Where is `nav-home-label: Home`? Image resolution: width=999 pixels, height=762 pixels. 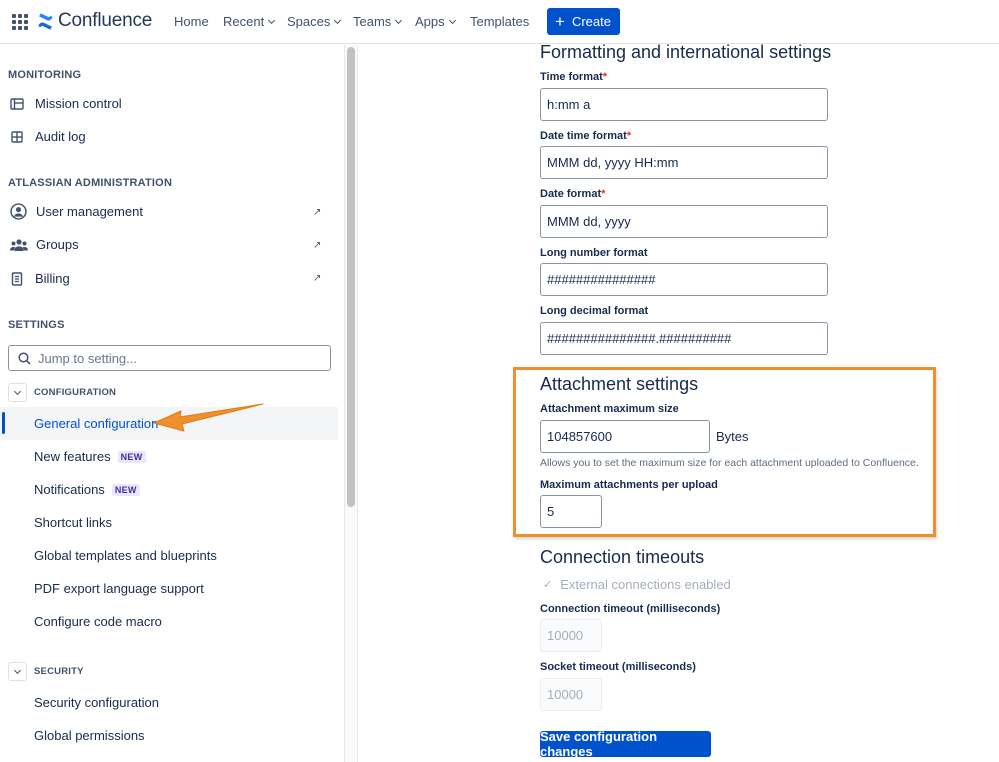 nav-home-label: Home is located at coordinates (191, 21).